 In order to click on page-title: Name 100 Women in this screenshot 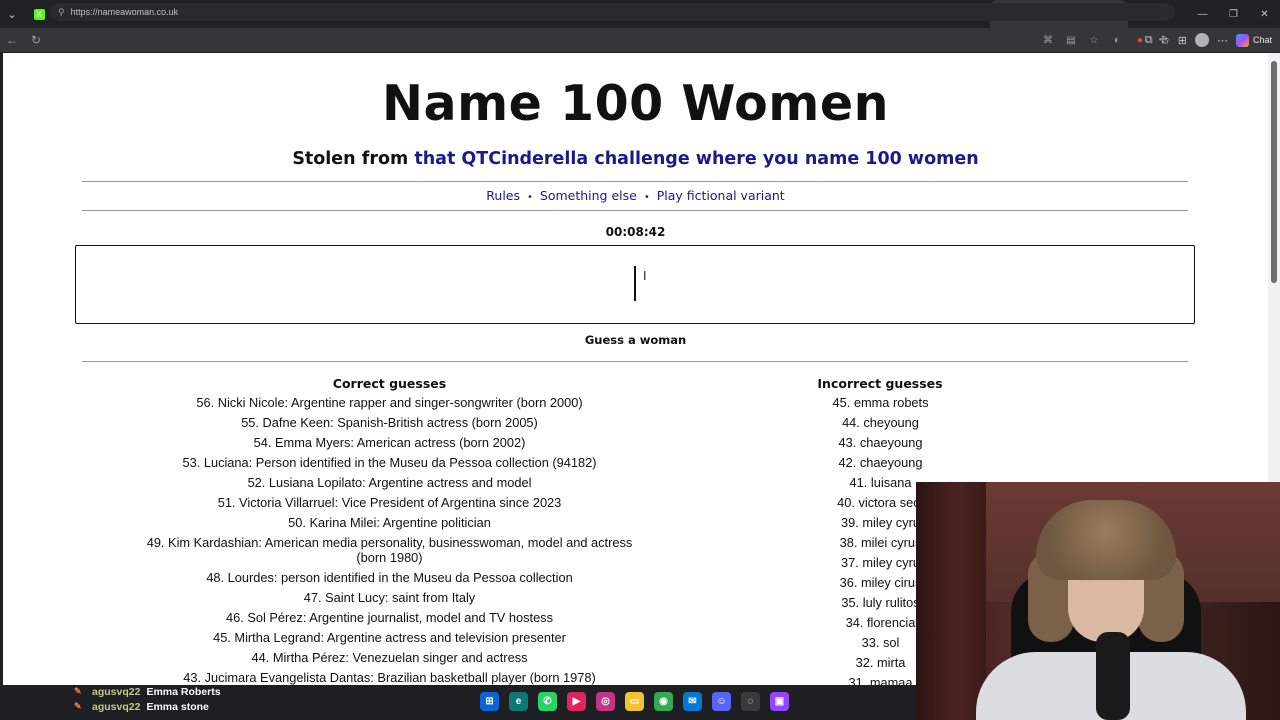, I will do `click(635, 103)`.